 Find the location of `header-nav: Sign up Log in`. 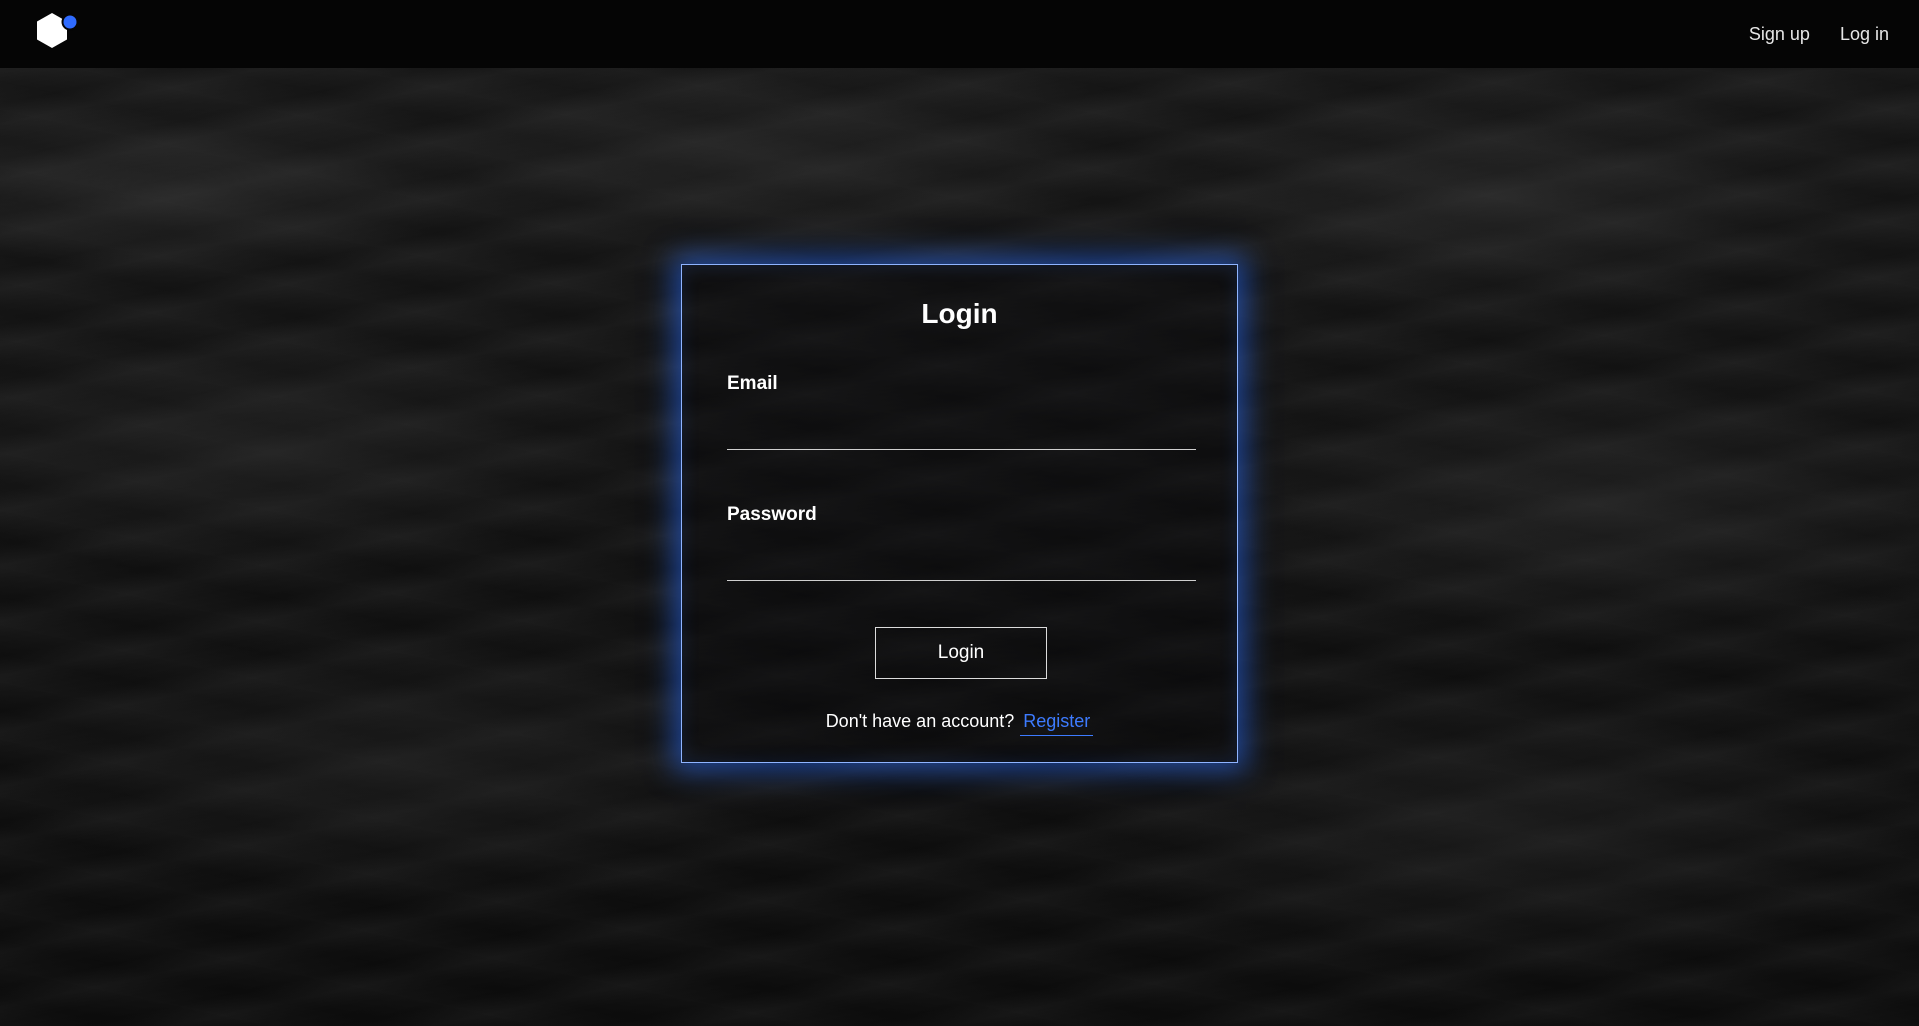

header-nav: Sign up Log in is located at coordinates (1819, 34).